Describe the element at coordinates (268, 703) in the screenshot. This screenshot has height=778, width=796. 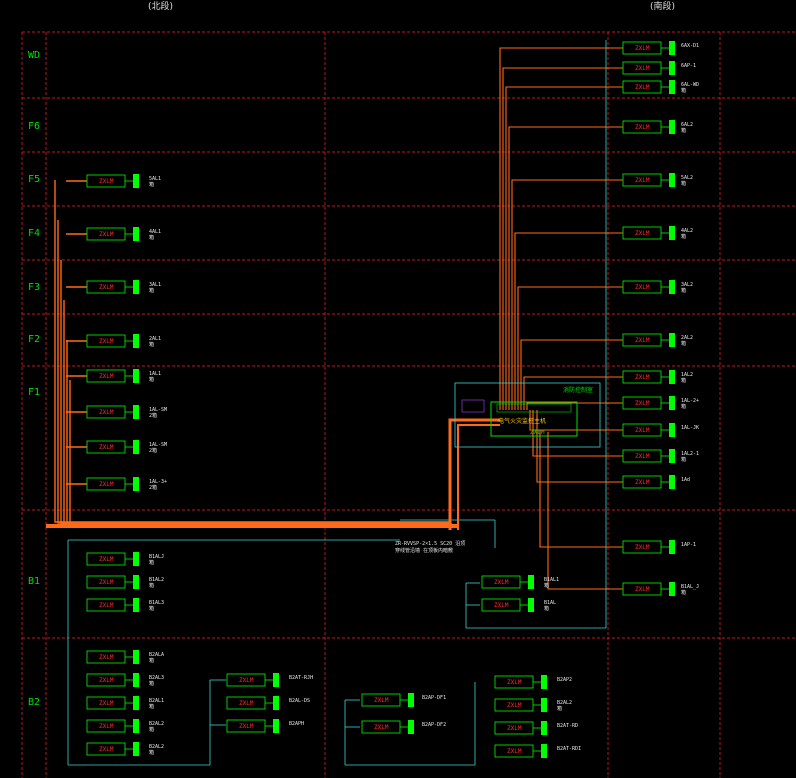
I see `b2-col2-module-1: ZXLM B2AL-DS` at that location.